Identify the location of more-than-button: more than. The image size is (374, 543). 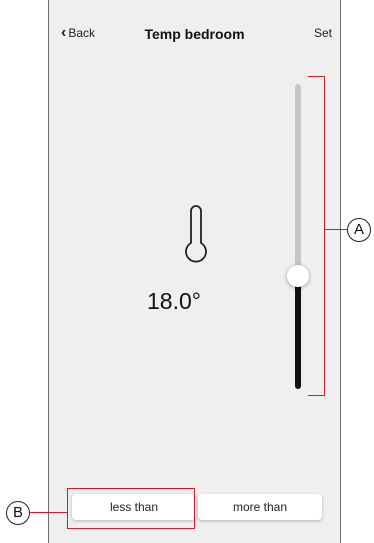
(260, 507).